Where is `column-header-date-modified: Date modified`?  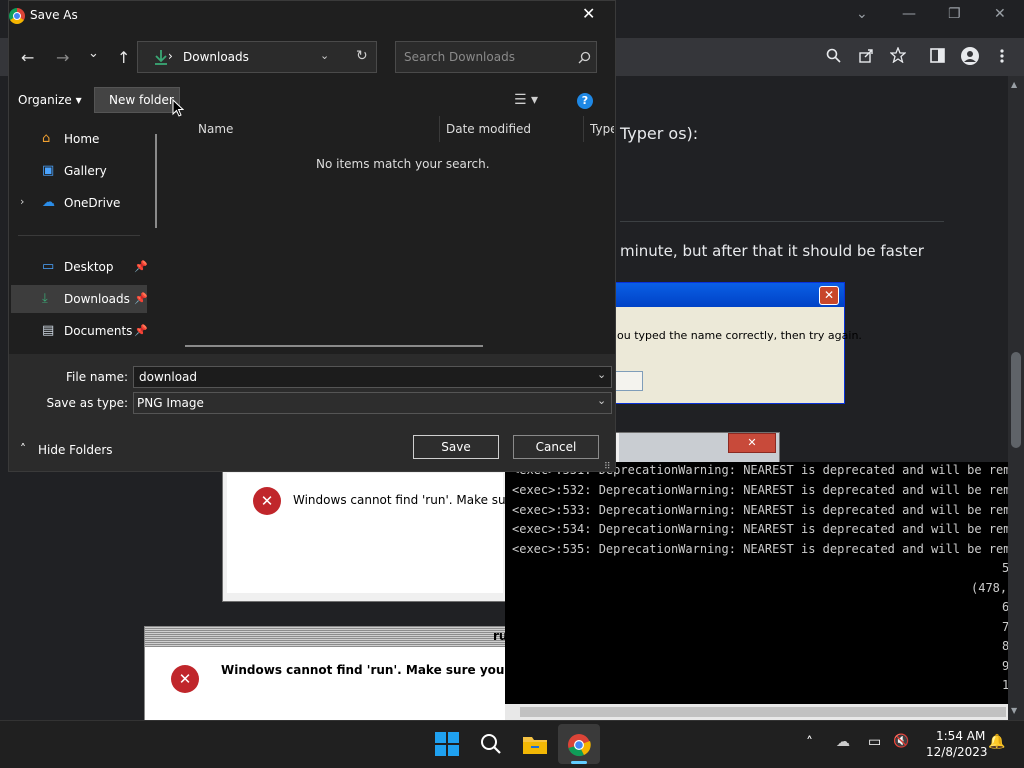 column-header-date-modified: Date modified is located at coordinates (488, 129).